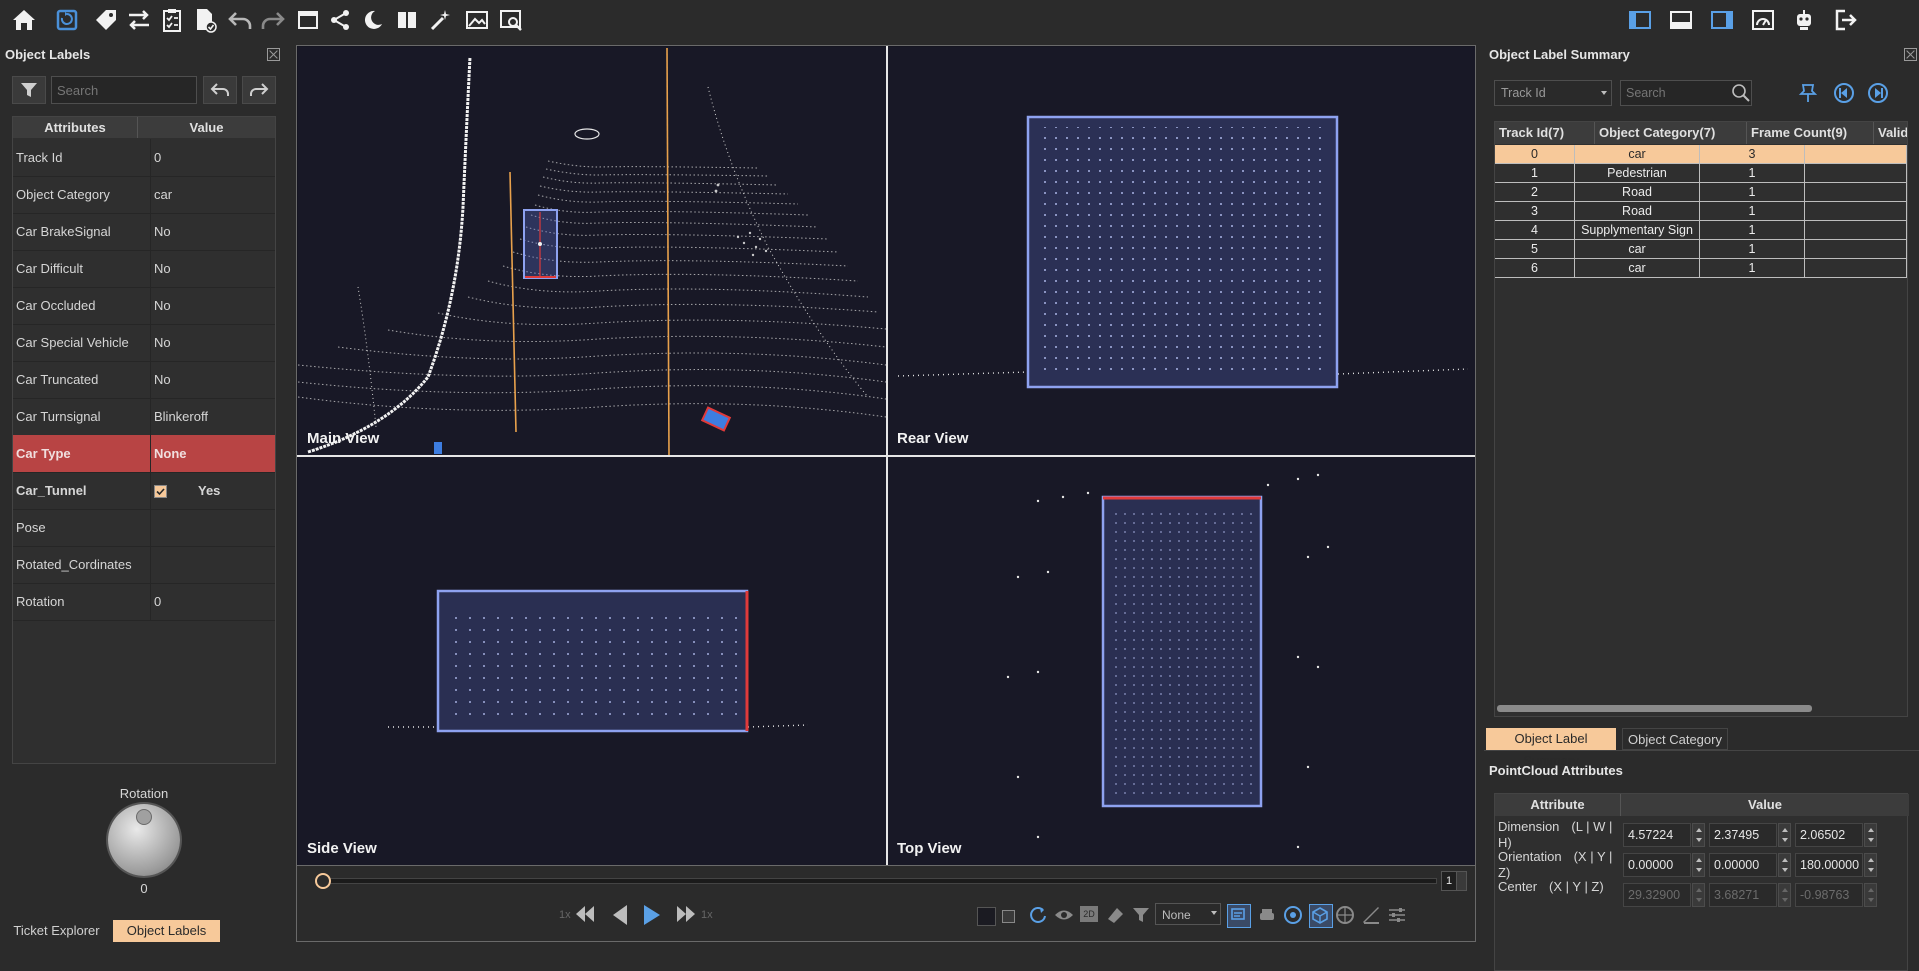 The width and height of the screenshot is (1919, 971). I want to click on rotation-dial, so click(144, 840).